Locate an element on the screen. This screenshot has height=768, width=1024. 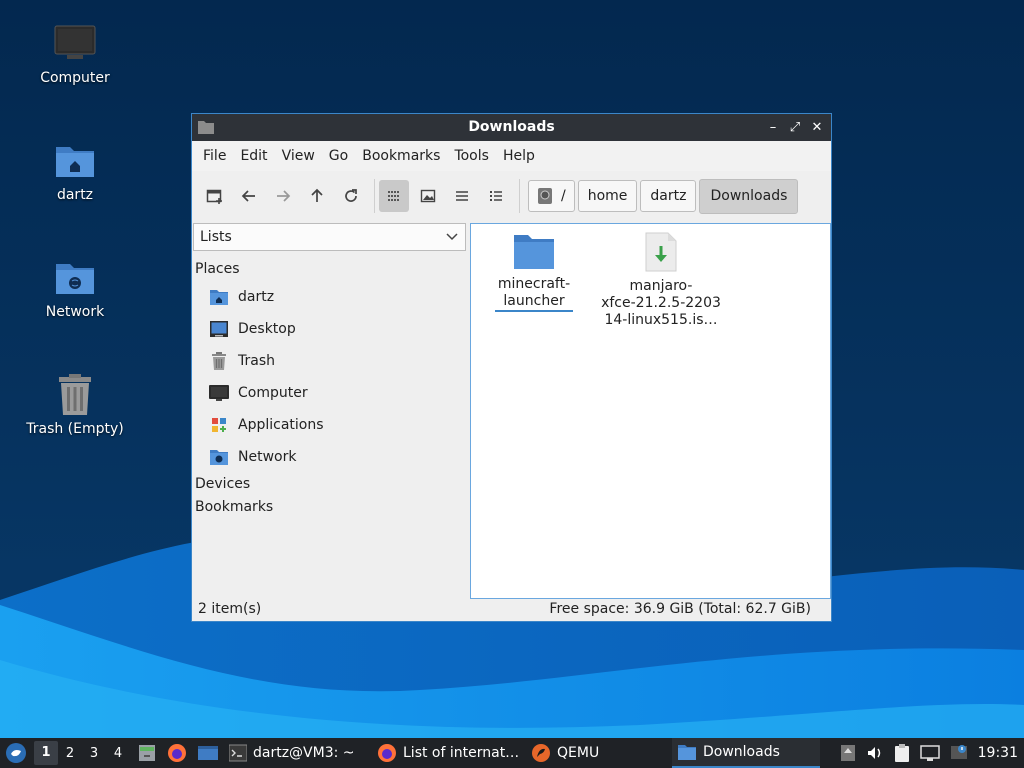
up-button is located at coordinates (317, 196).